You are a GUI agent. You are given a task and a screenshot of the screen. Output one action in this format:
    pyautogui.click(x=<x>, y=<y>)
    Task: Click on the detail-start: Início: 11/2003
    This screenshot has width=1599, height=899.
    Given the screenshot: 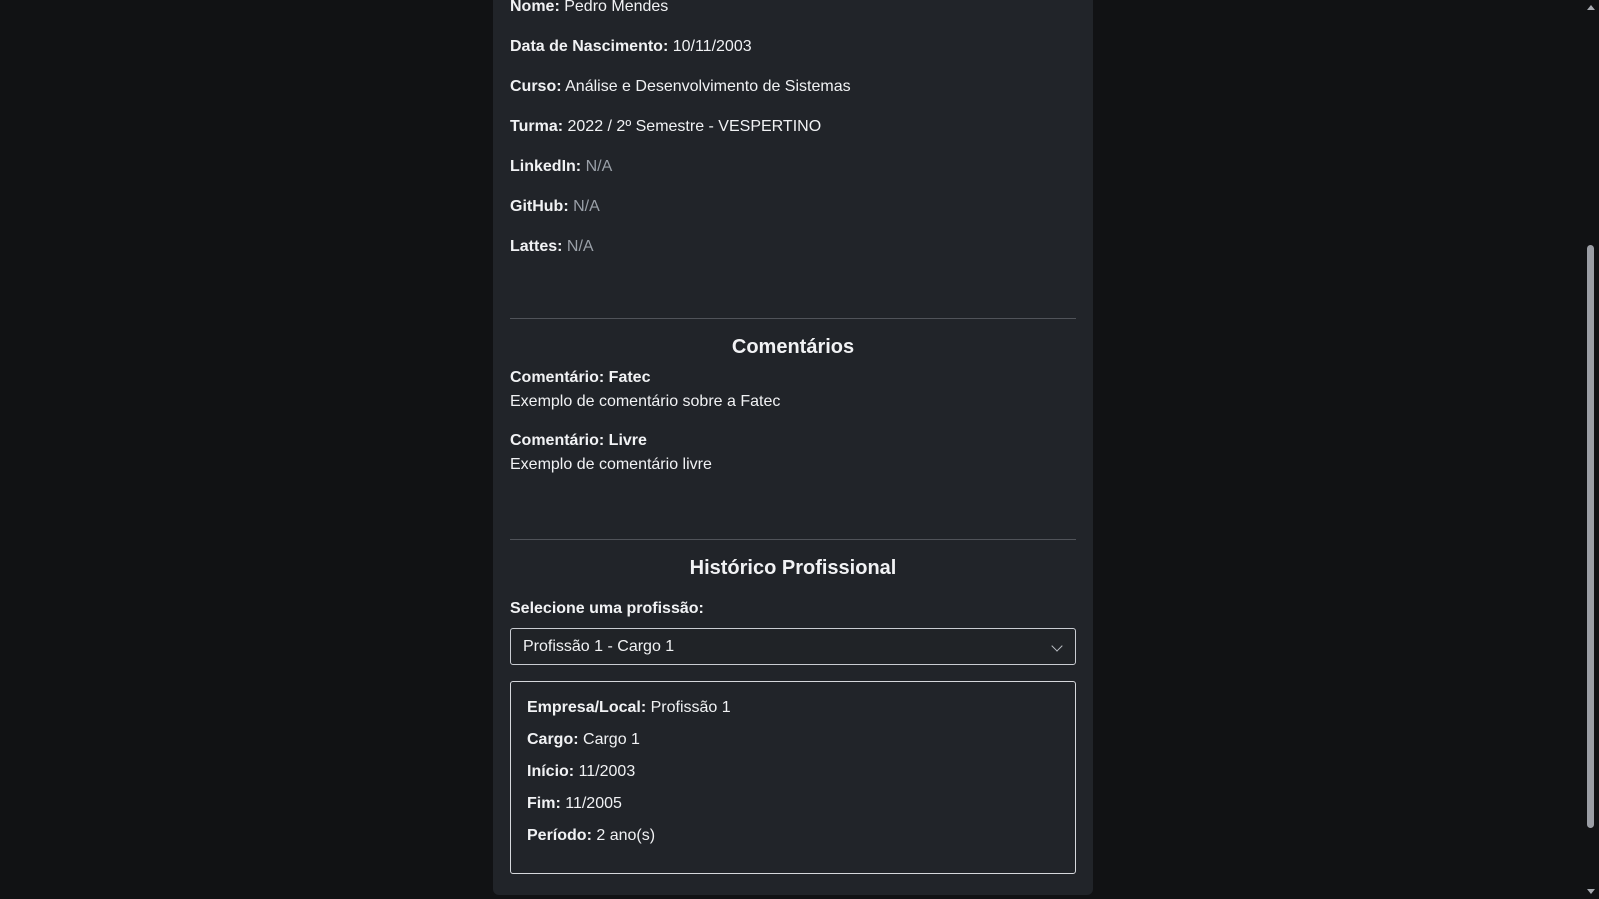 What is the action you would take?
    pyautogui.click(x=793, y=778)
    